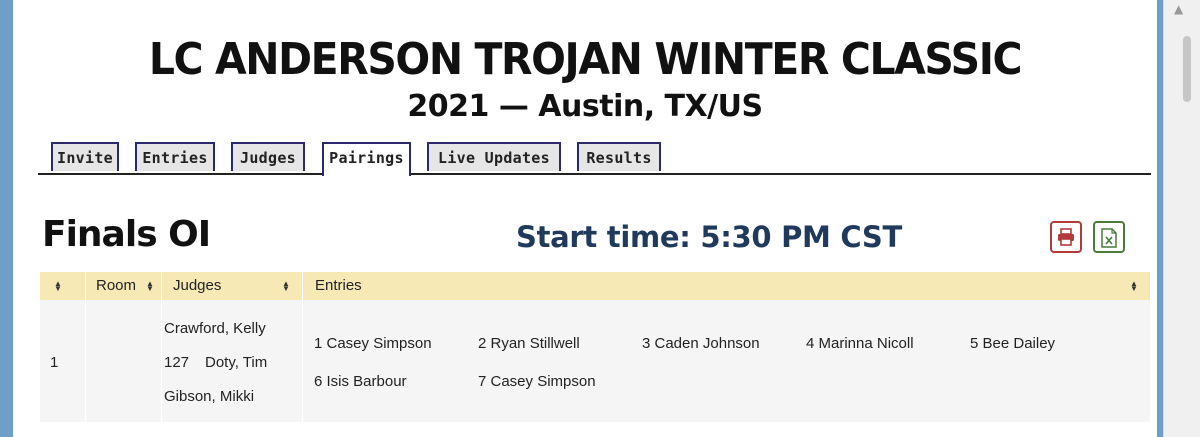  Describe the element at coordinates (197, 286) in the screenshot. I see `column-judges: Judges` at that location.